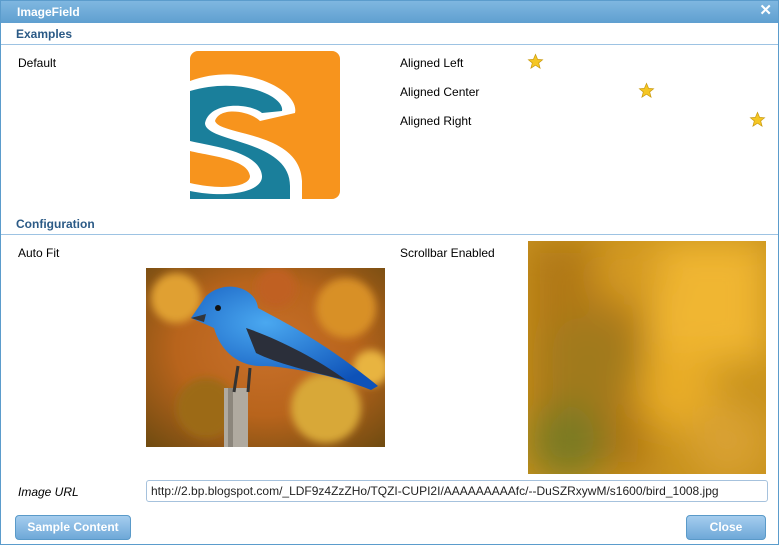 Image resolution: width=779 pixels, height=545 pixels. I want to click on sample-content-button: Sample Content, so click(73, 527).